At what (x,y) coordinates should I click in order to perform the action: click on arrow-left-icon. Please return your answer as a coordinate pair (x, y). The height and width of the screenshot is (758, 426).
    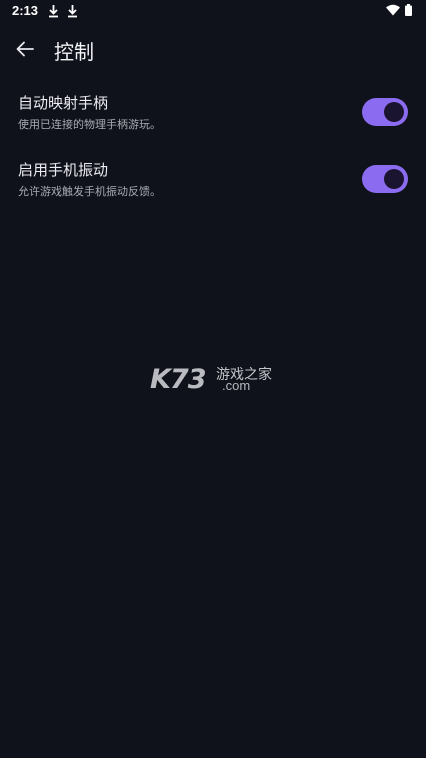
    Looking at the image, I should click on (25, 49).